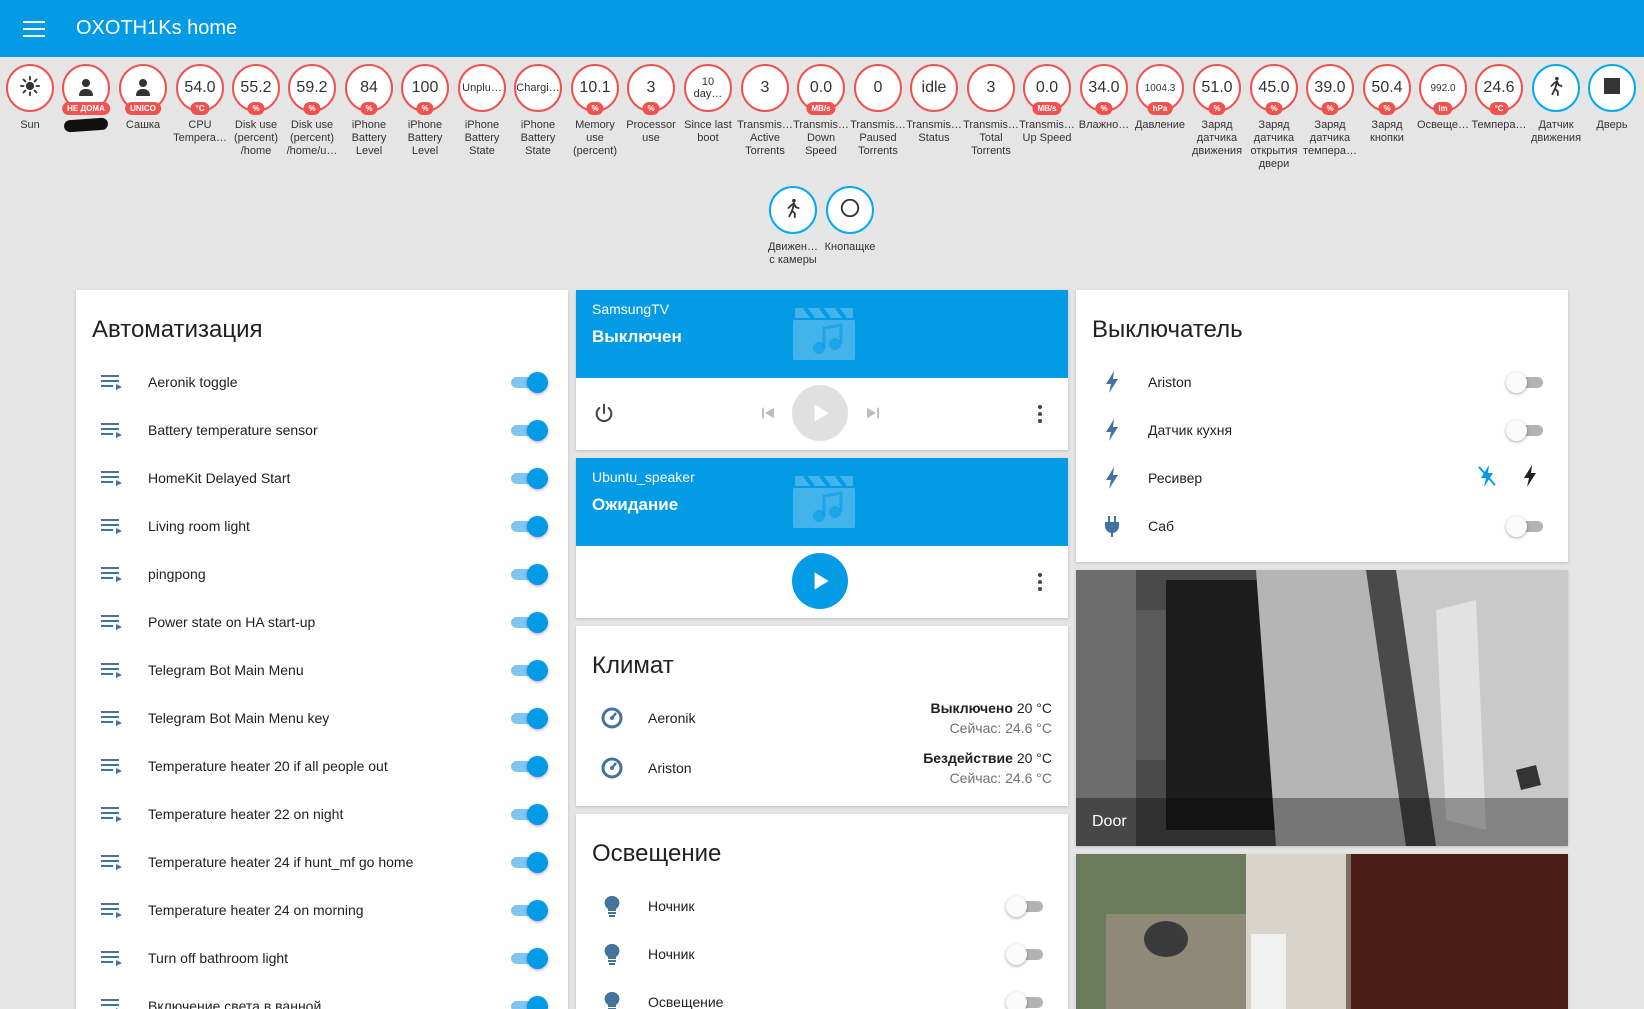  What do you see at coordinates (1556, 102) in the screenshot?
I see `badge-motion: Датчик движения` at bounding box center [1556, 102].